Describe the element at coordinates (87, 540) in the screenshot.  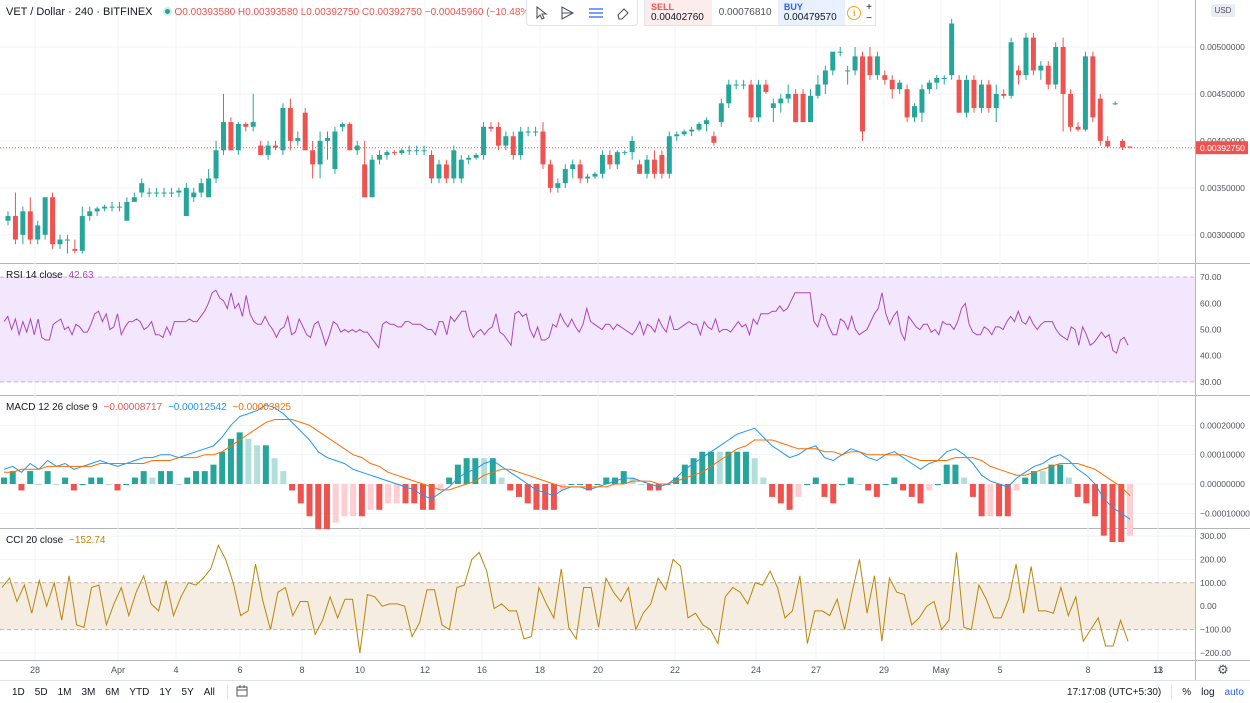
I see `cci-value: −152.74` at that location.